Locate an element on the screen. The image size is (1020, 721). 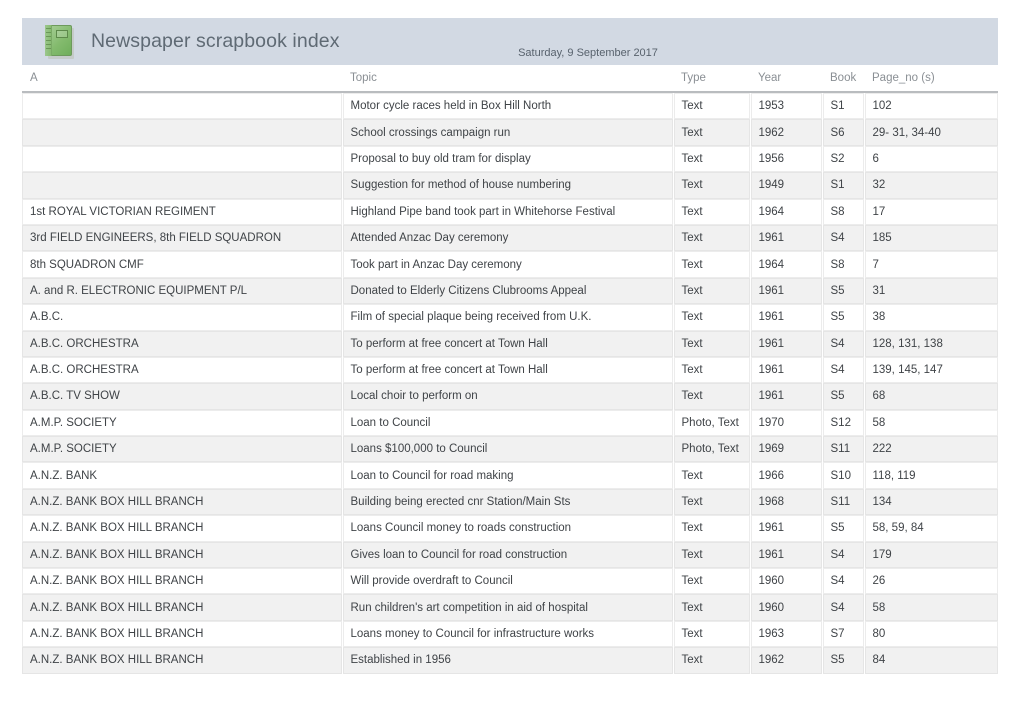
cell-page_no: 128, 131, 138 is located at coordinates (930, 343).